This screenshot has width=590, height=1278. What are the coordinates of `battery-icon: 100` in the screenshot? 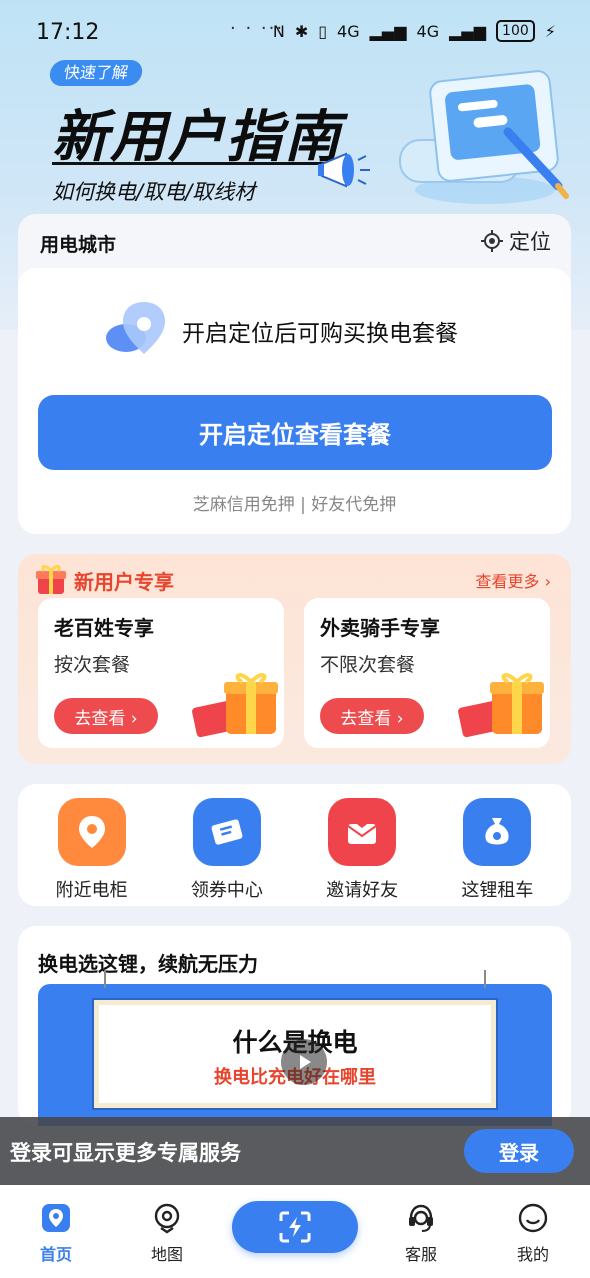 It's located at (515, 31).